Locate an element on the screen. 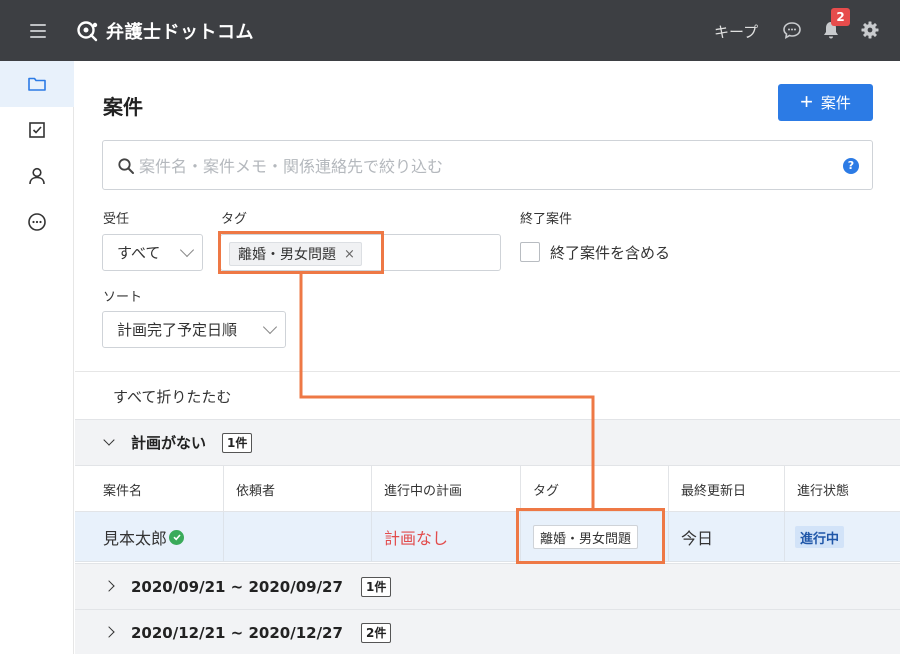  group-count: 2件 is located at coordinates (376, 632).